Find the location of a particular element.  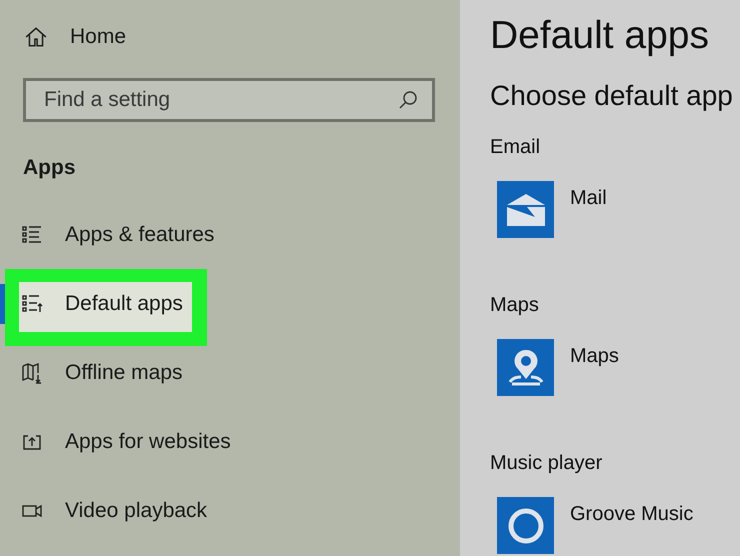

section-title: Apps is located at coordinates (49, 168).